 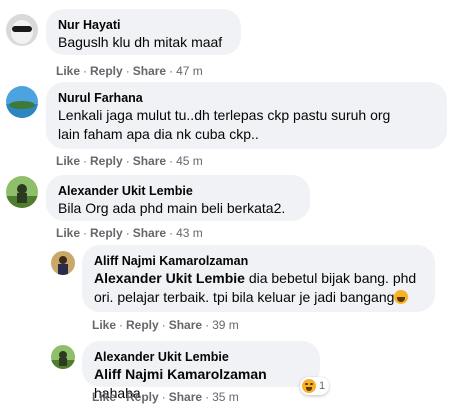 I want to click on comment-actions: Like · Reply · Share · 39 m, so click(x=165, y=325).